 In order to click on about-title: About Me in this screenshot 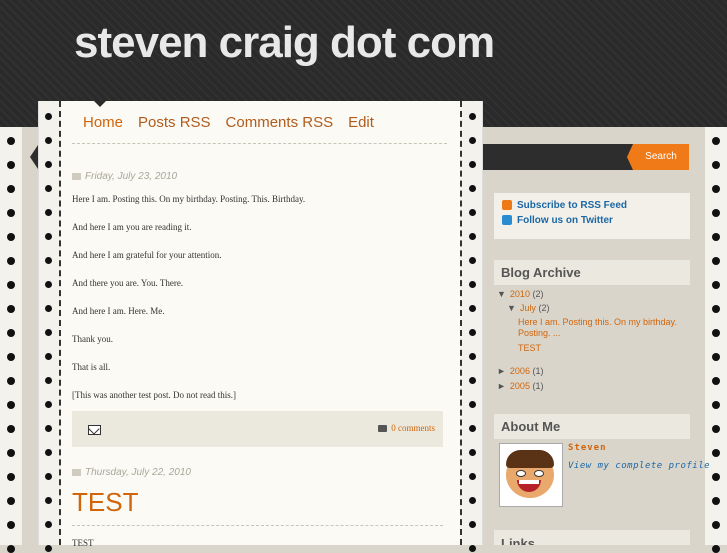, I will do `click(592, 426)`.